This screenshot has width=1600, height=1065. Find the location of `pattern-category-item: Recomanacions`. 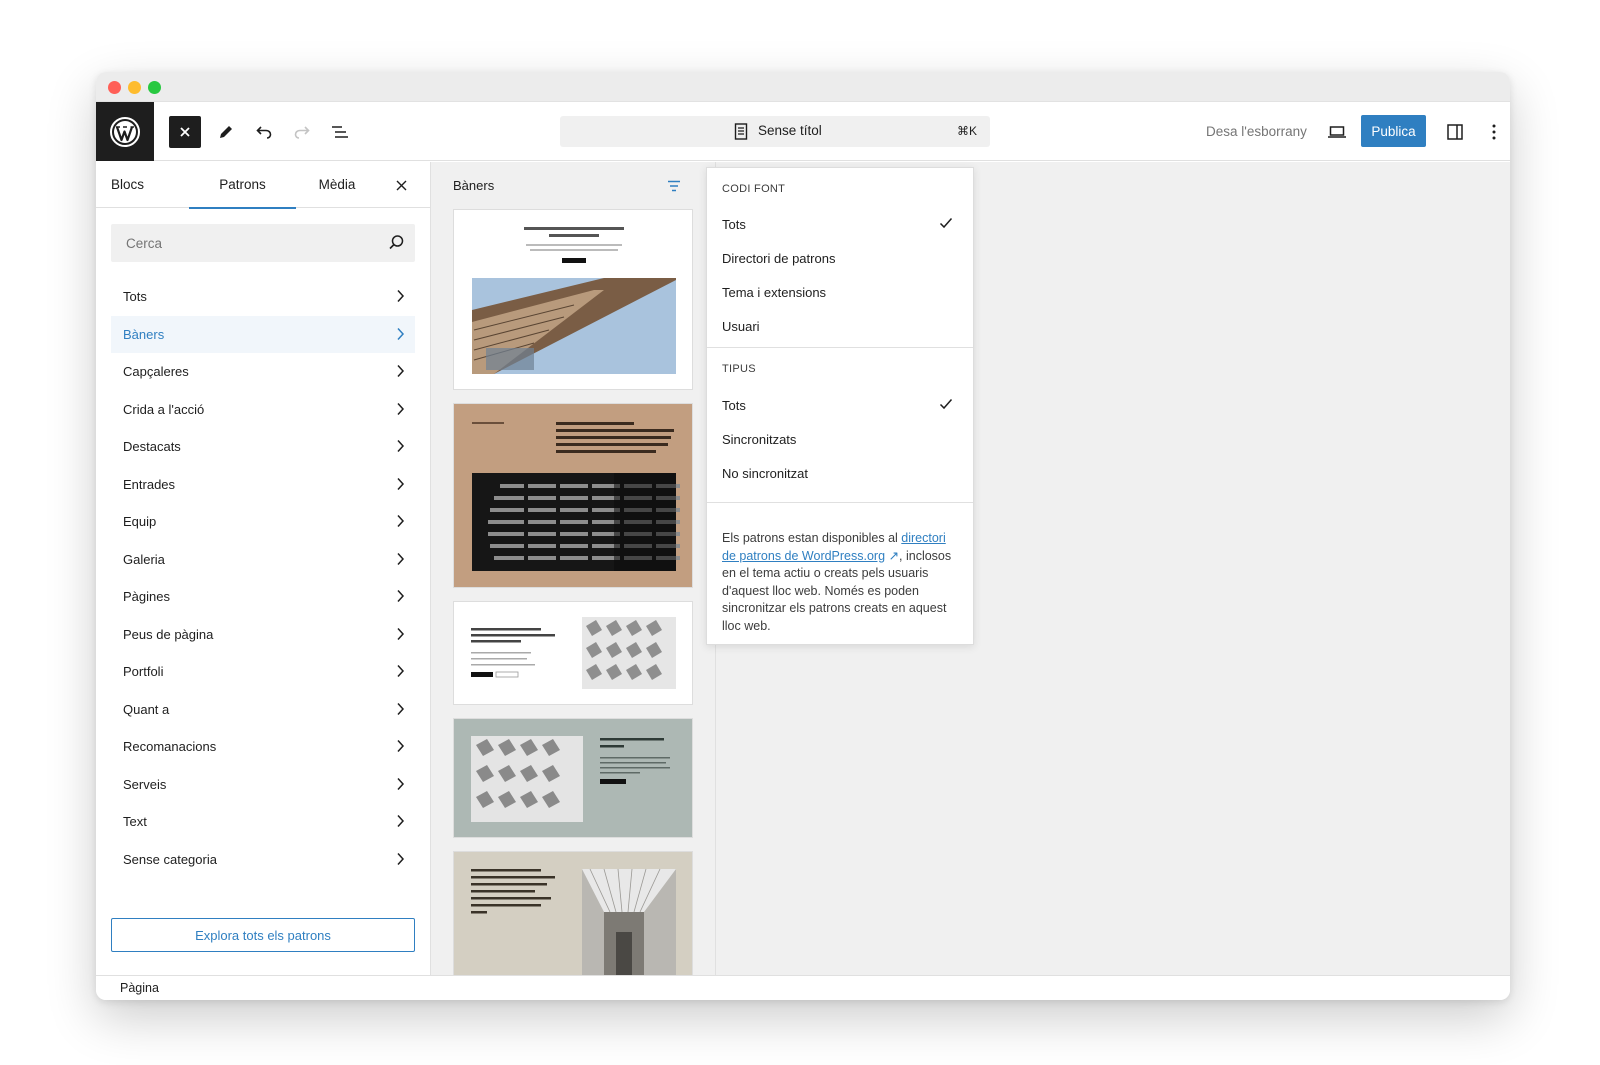

pattern-category-item: Recomanacions is located at coordinates (263, 746).